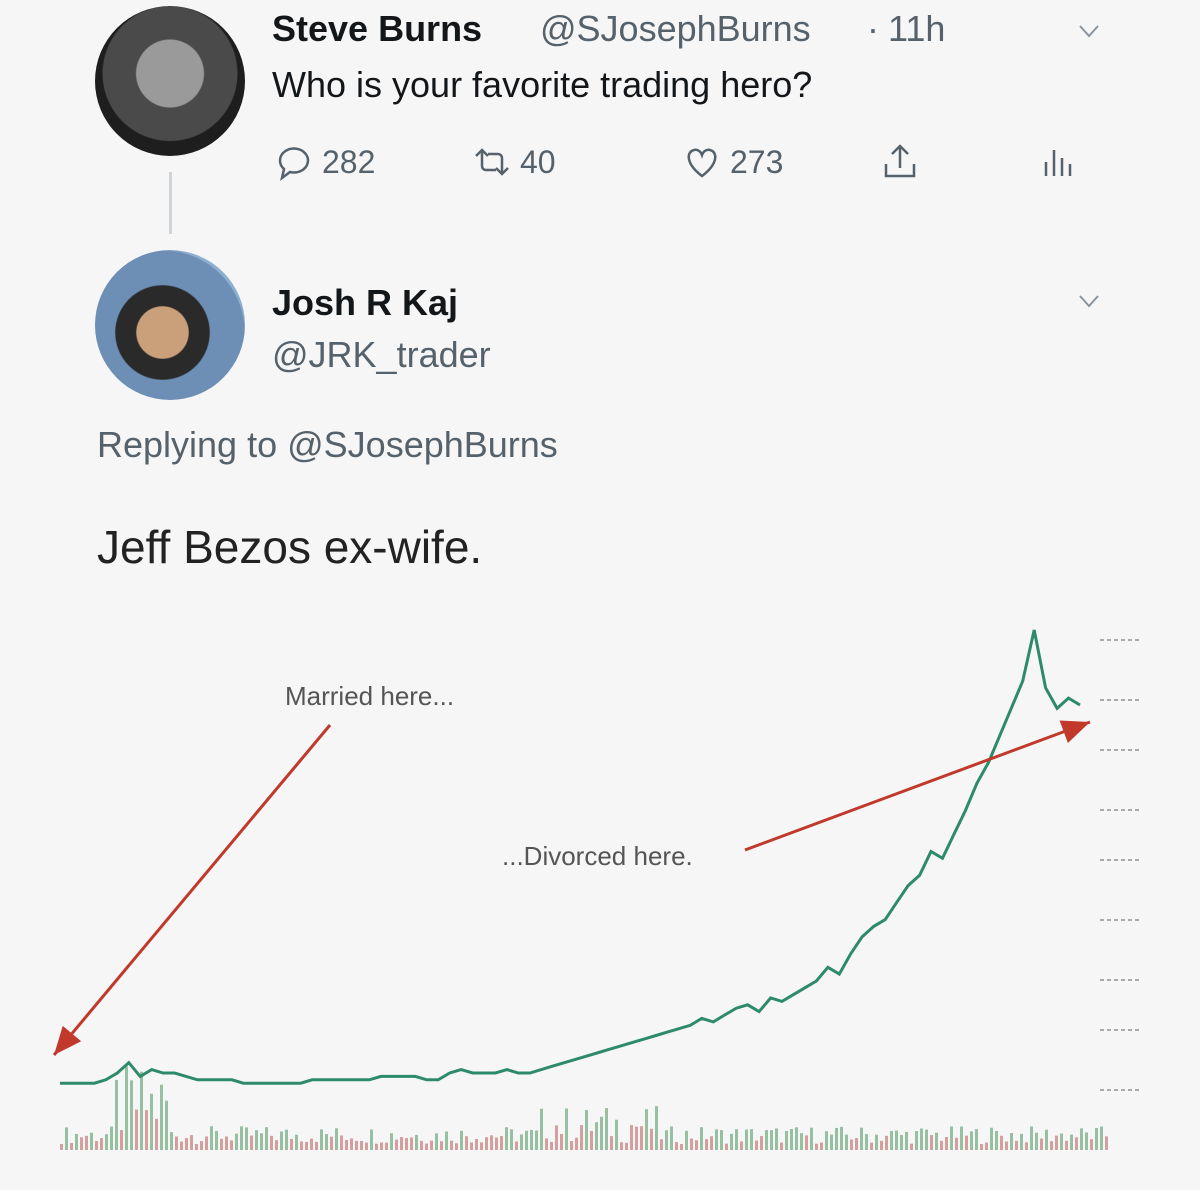 This screenshot has height=1190, width=1200. Describe the element at coordinates (675, 29) in the screenshot. I see `author-handle: @SJosephBurns` at that location.